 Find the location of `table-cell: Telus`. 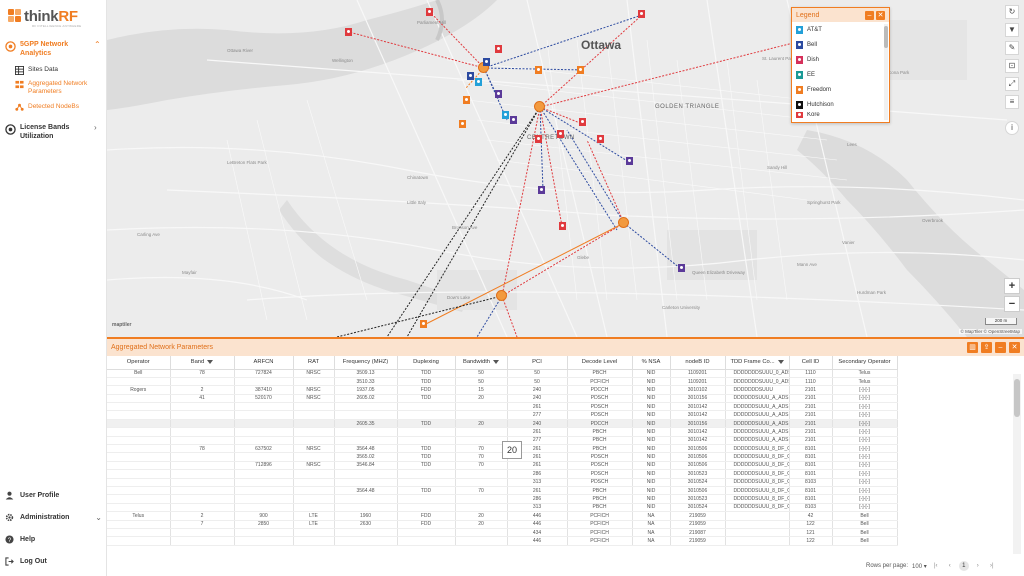

table-cell: Telus is located at coordinates (865, 373).